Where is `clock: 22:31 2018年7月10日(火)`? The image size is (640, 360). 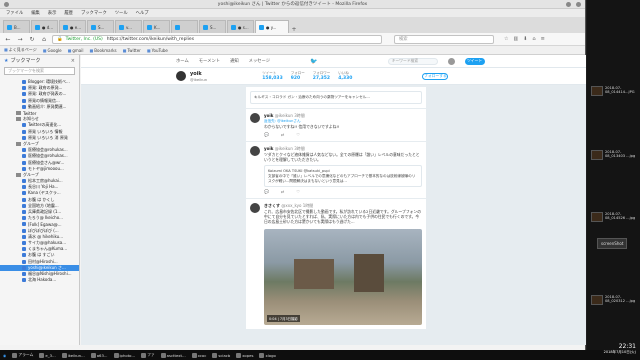 clock: 22:31 2018年7月10日(火) is located at coordinates (620, 348).